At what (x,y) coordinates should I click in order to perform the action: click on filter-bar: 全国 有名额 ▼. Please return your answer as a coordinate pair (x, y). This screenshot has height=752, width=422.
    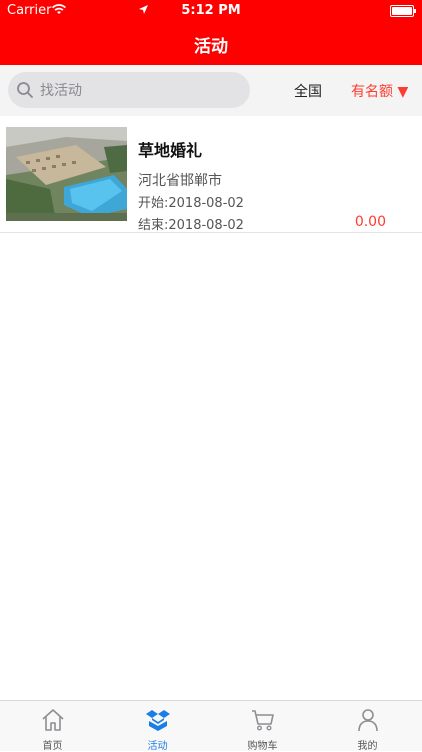
    Looking at the image, I should click on (211, 90).